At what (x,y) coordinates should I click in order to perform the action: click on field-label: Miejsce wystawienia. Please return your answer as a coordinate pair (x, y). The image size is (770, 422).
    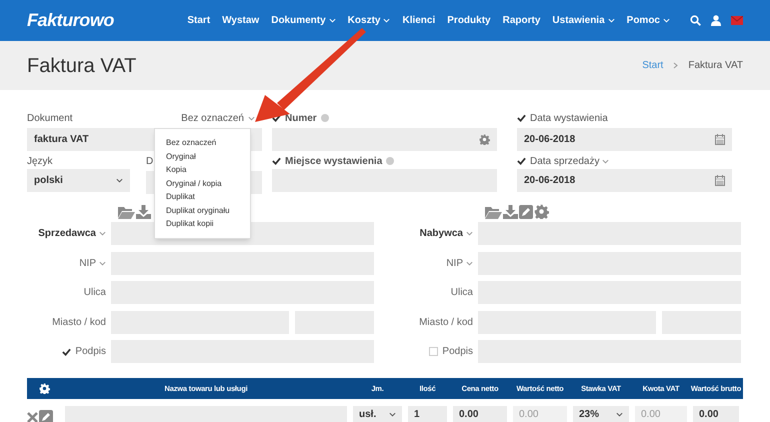
    Looking at the image, I should click on (333, 161).